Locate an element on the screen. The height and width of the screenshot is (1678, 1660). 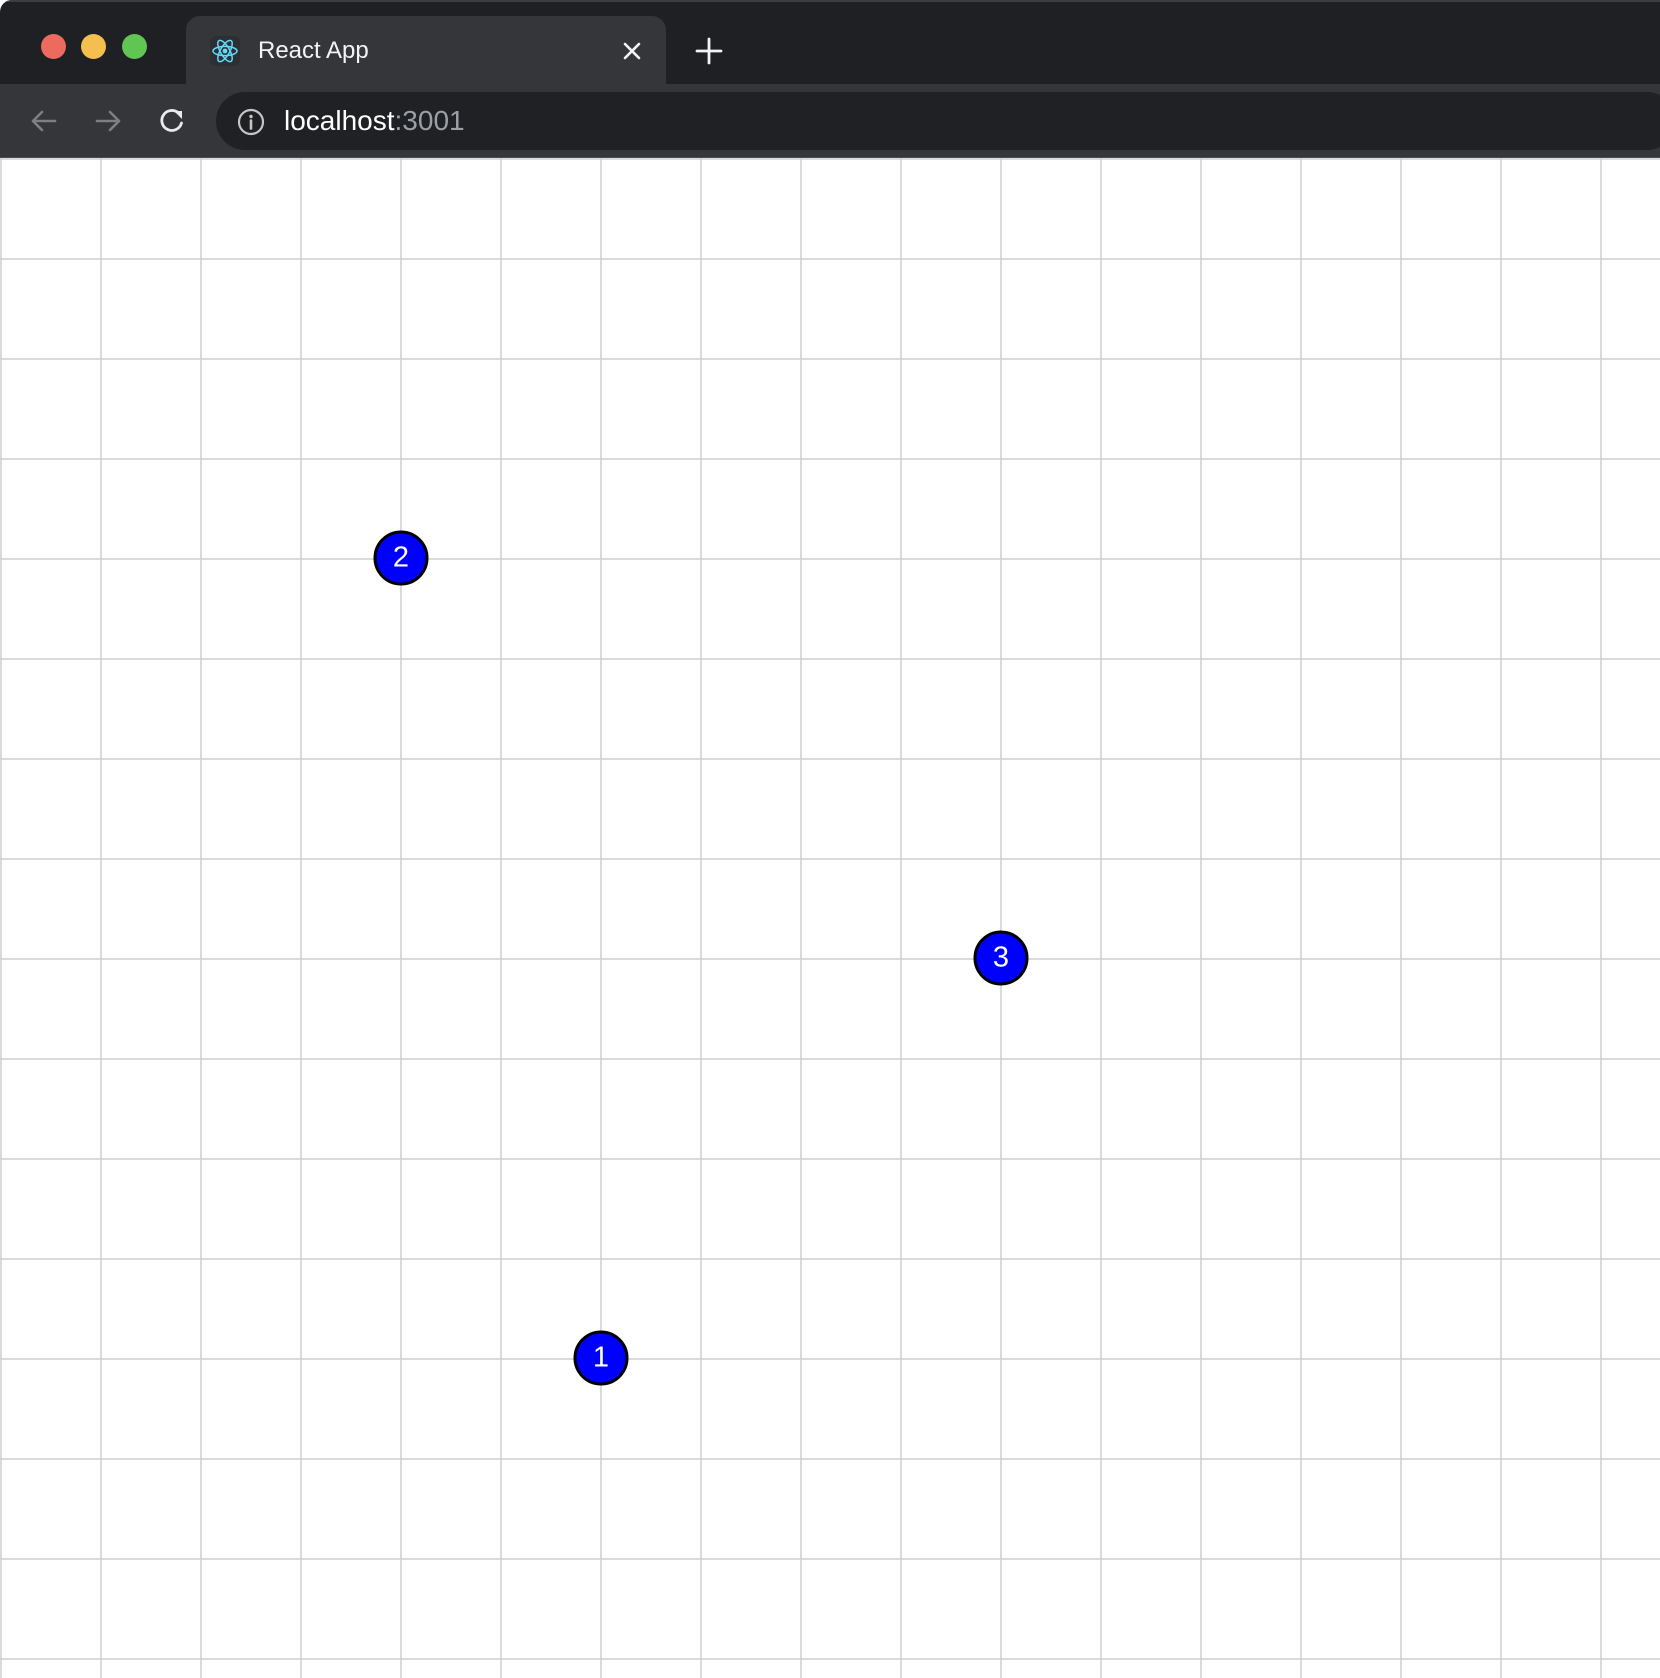
marker-label: 1 is located at coordinates (601, 1358).